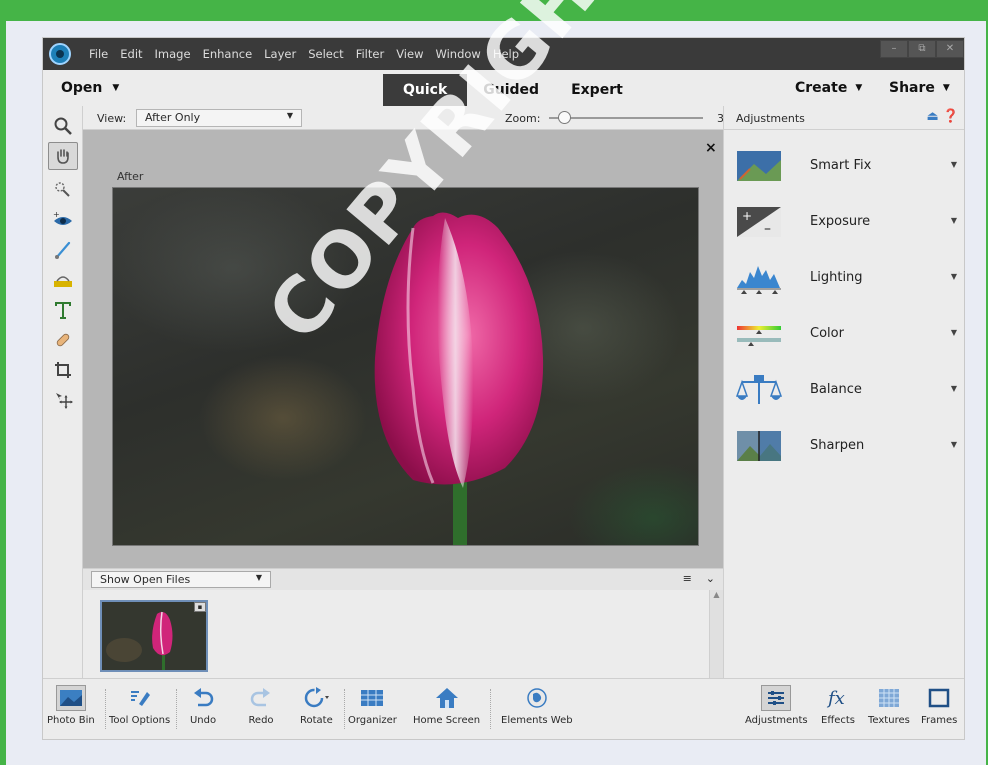  Describe the element at coordinates (70, 698) in the screenshot. I see `photo-bin-icon` at that location.